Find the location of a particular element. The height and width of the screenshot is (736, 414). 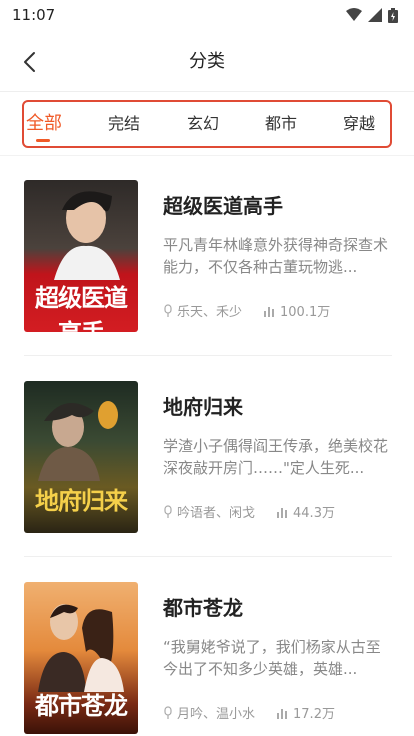

page-title: 分类 is located at coordinates (207, 61).